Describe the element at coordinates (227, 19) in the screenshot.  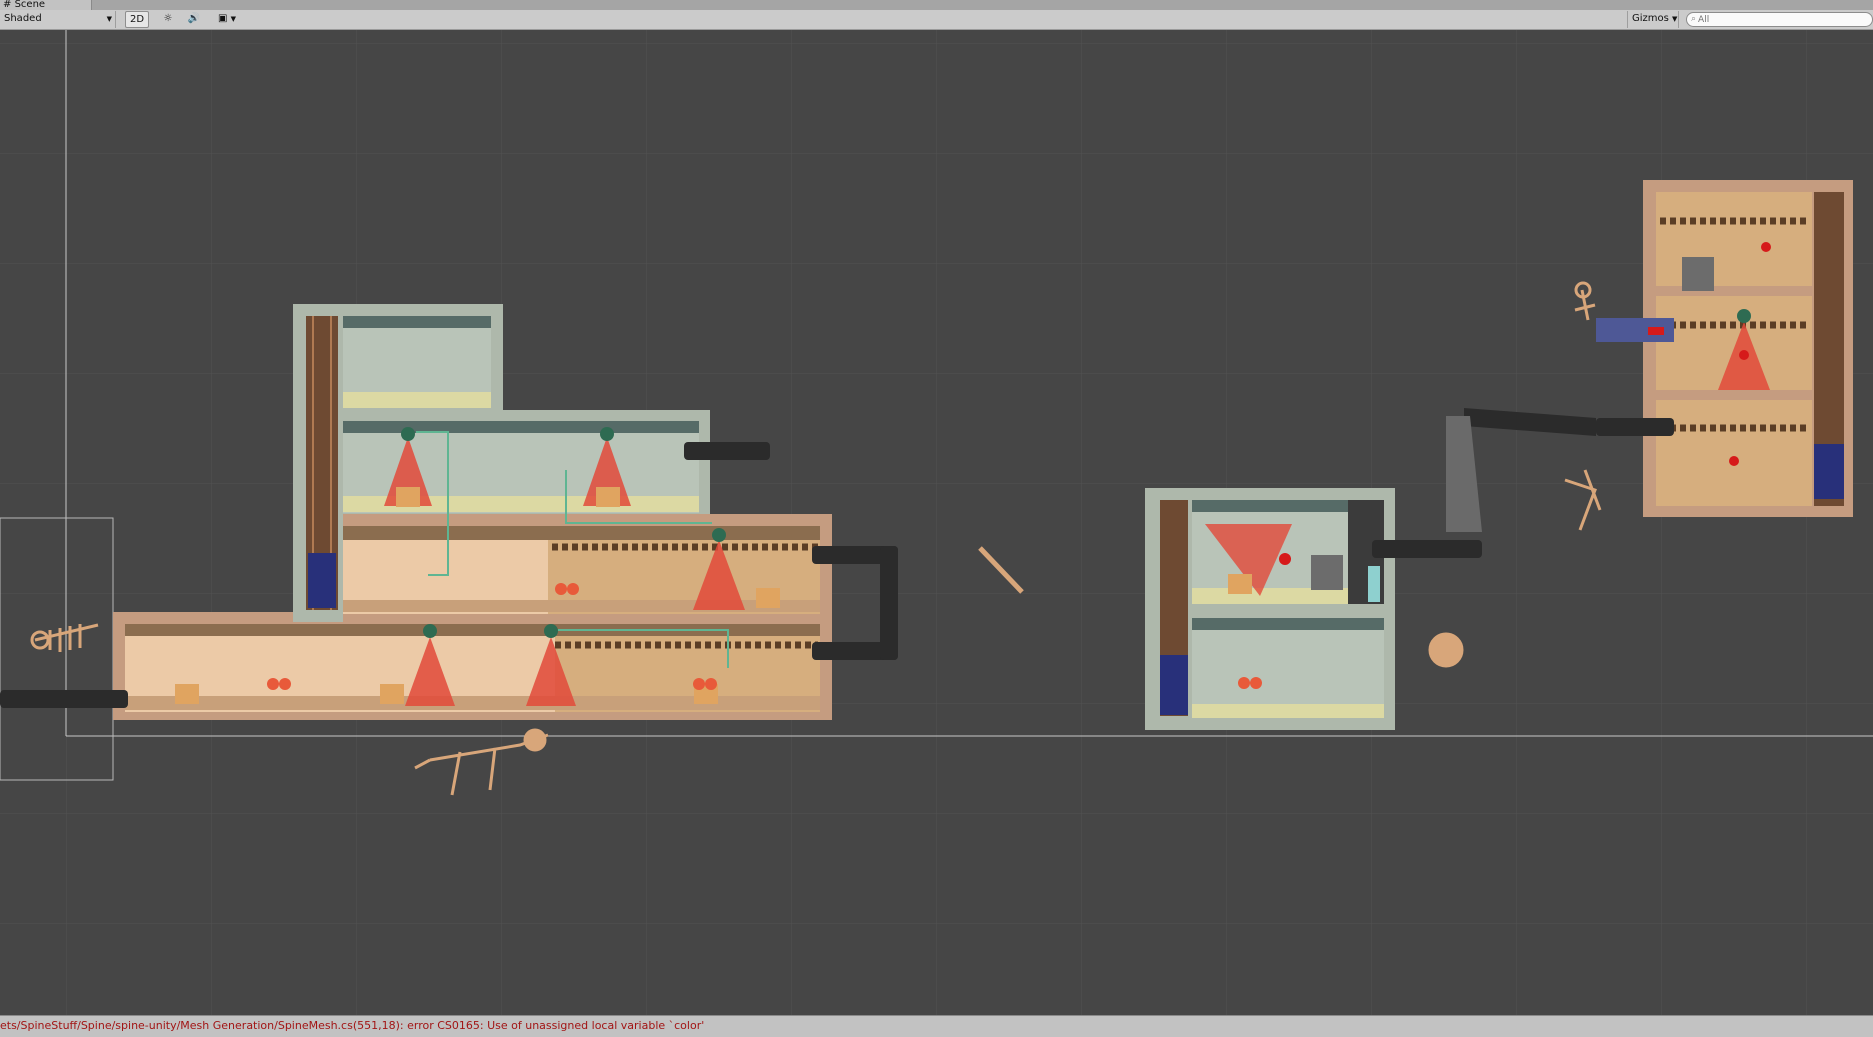
I see `image-icon: ▣ ▼` at that location.